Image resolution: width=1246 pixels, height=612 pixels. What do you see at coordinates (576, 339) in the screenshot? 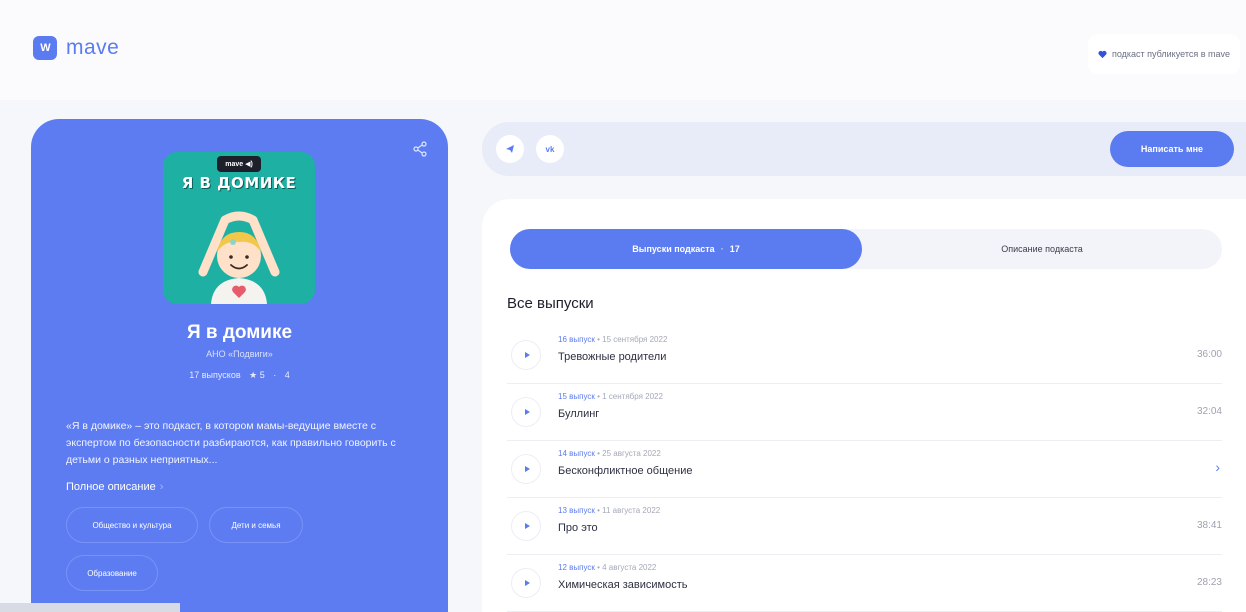
I see `episode-number: 16 выпуск` at bounding box center [576, 339].